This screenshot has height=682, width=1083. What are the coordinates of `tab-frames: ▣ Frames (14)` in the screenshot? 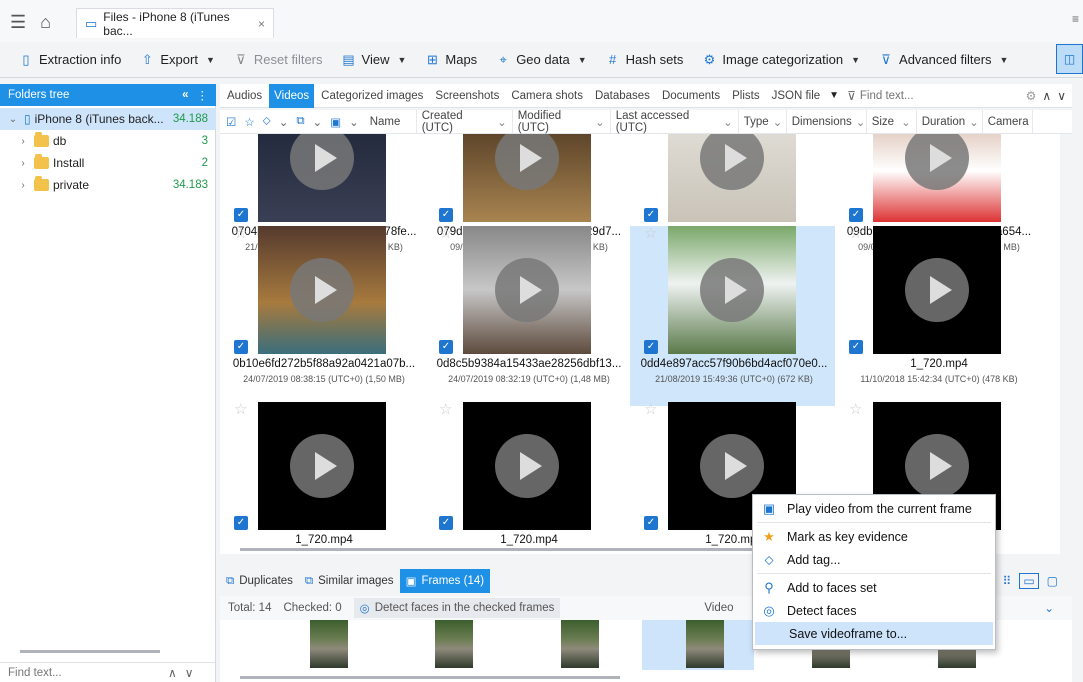 It's located at (445, 581).